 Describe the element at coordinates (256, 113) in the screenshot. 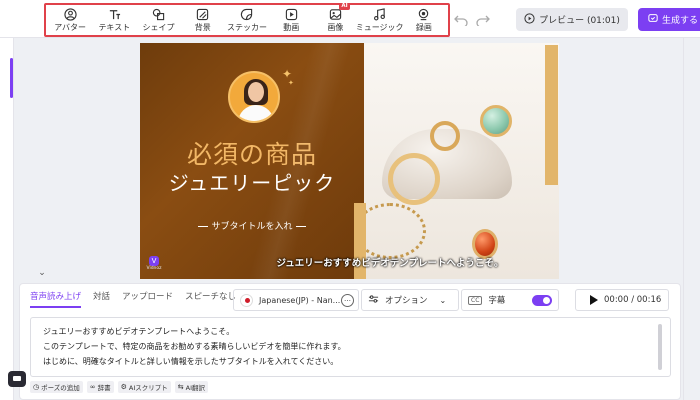

I see `avatar-body` at that location.